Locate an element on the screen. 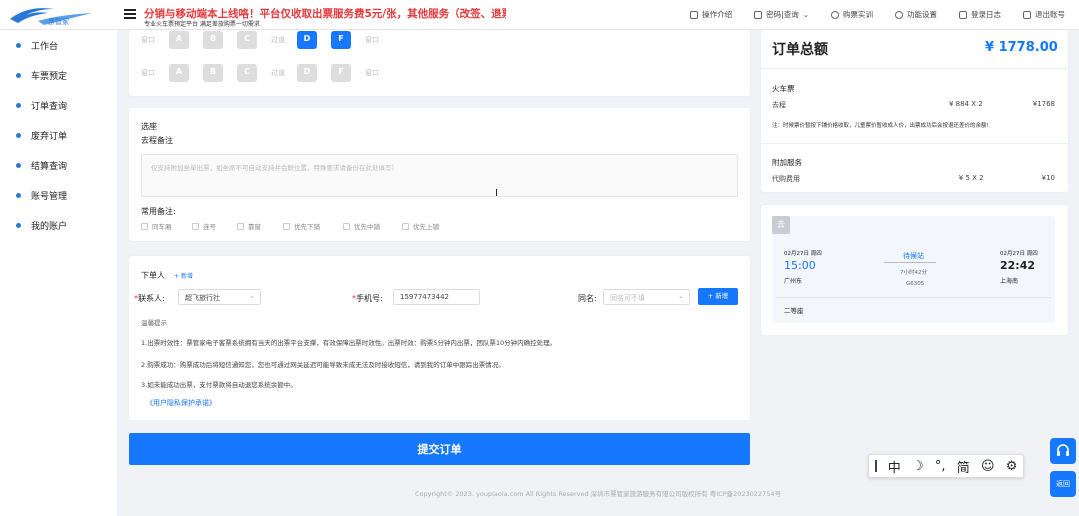  same-name-select: 同名可不填 ⌄ is located at coordinates (646, 297).